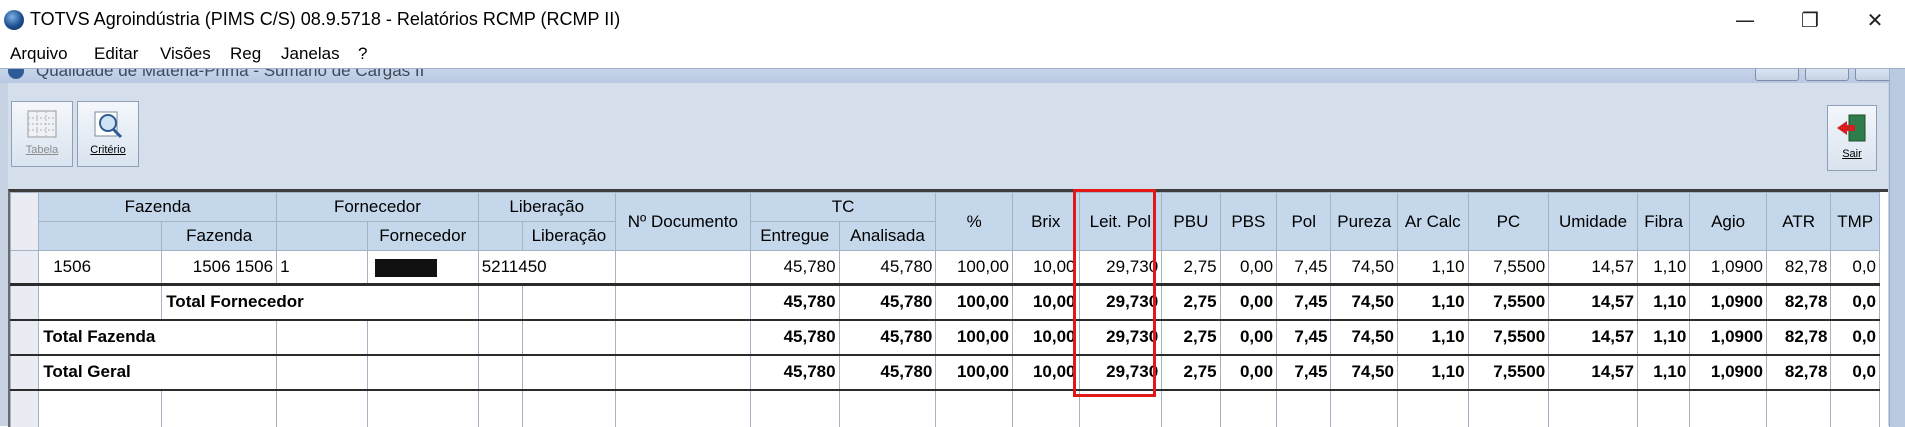  Describe the element at coordinates (1248, 222) in the screenshot. I see `header-pbs: PBS` at that location.